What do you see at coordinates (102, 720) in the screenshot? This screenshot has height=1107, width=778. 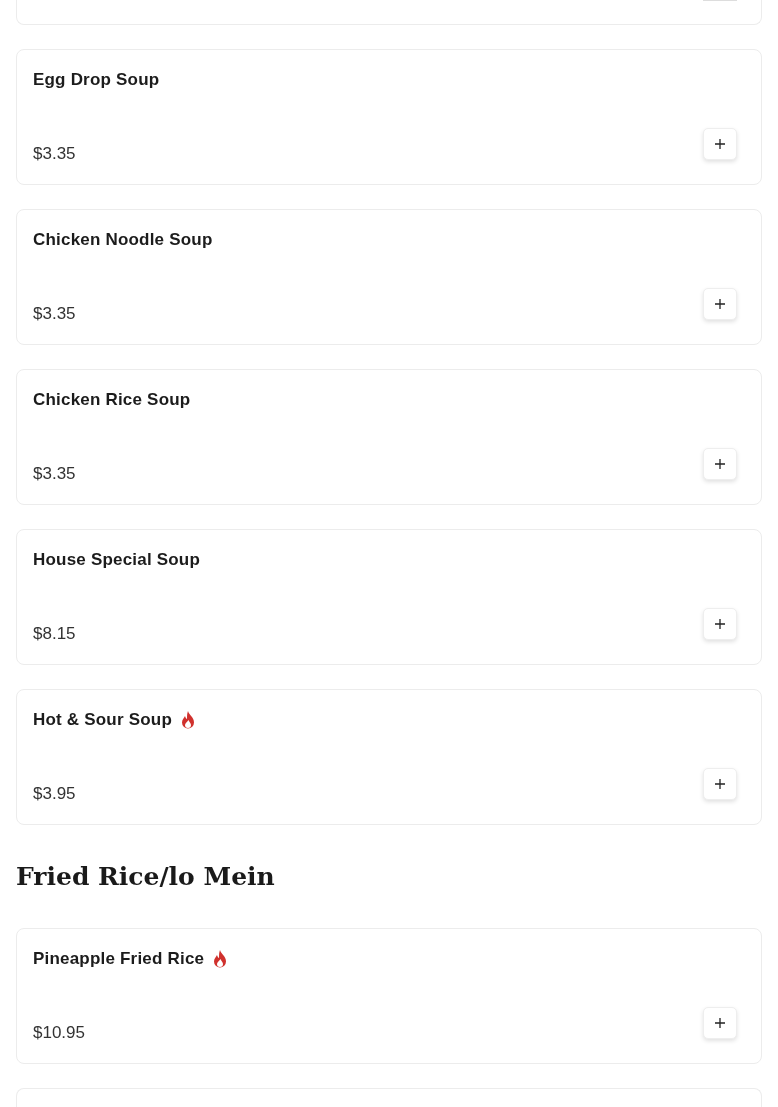 I see `item-name: Hot & Sour Soup` at bounding box center [102, 720].